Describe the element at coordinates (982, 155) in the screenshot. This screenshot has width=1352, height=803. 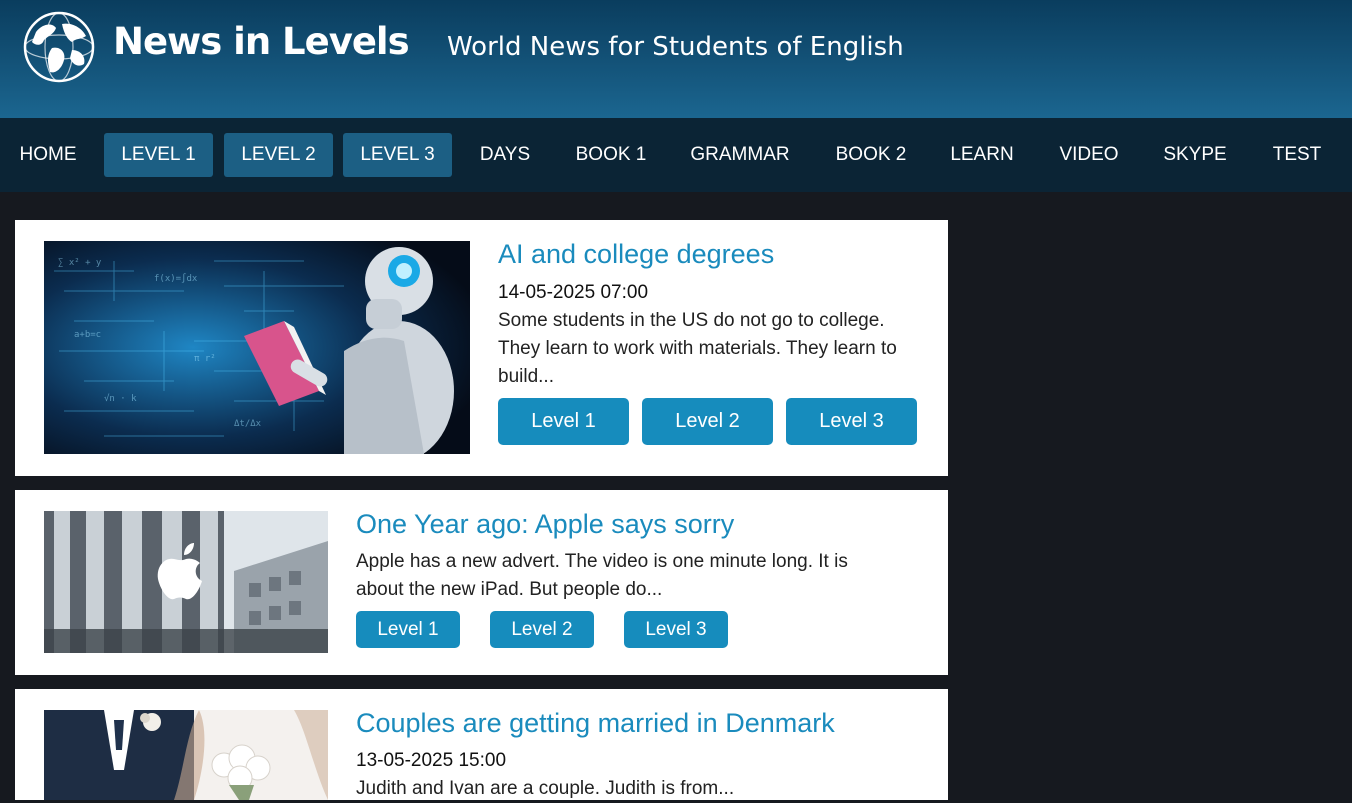
I see `nav-learn: LEARN` at that location.